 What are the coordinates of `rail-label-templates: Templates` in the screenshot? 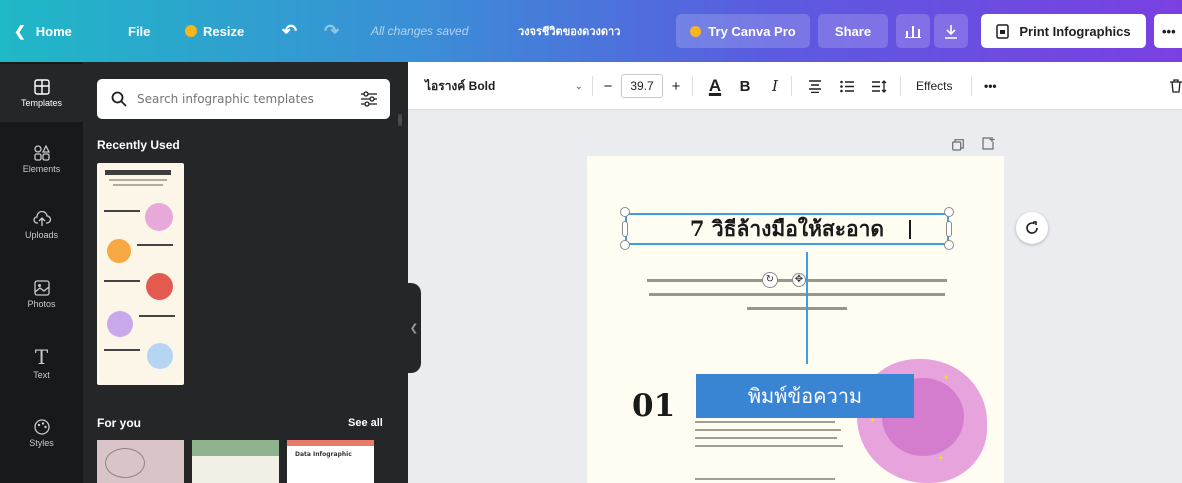 It's located at (41, 102).